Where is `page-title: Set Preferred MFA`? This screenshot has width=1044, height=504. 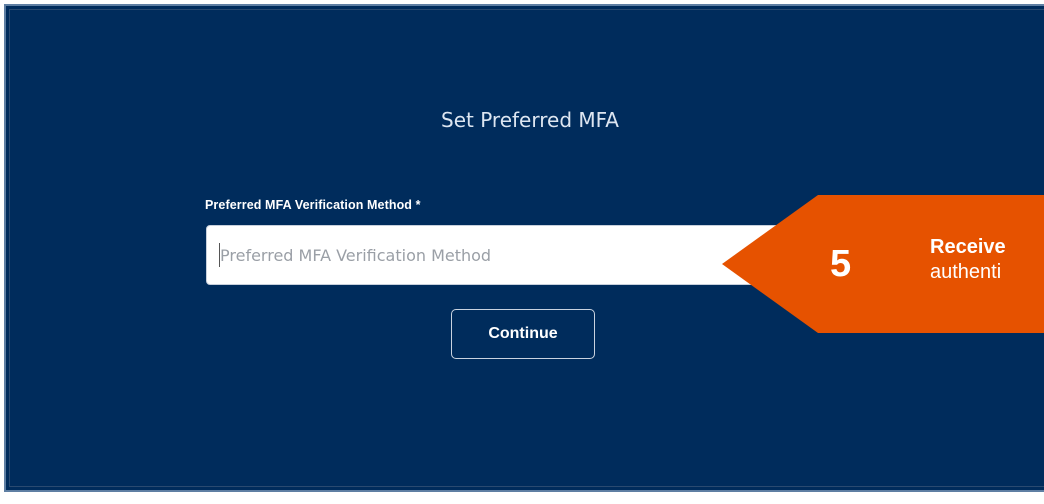 page-title: Set Preferred MFA is located at coordinates (530, 120).